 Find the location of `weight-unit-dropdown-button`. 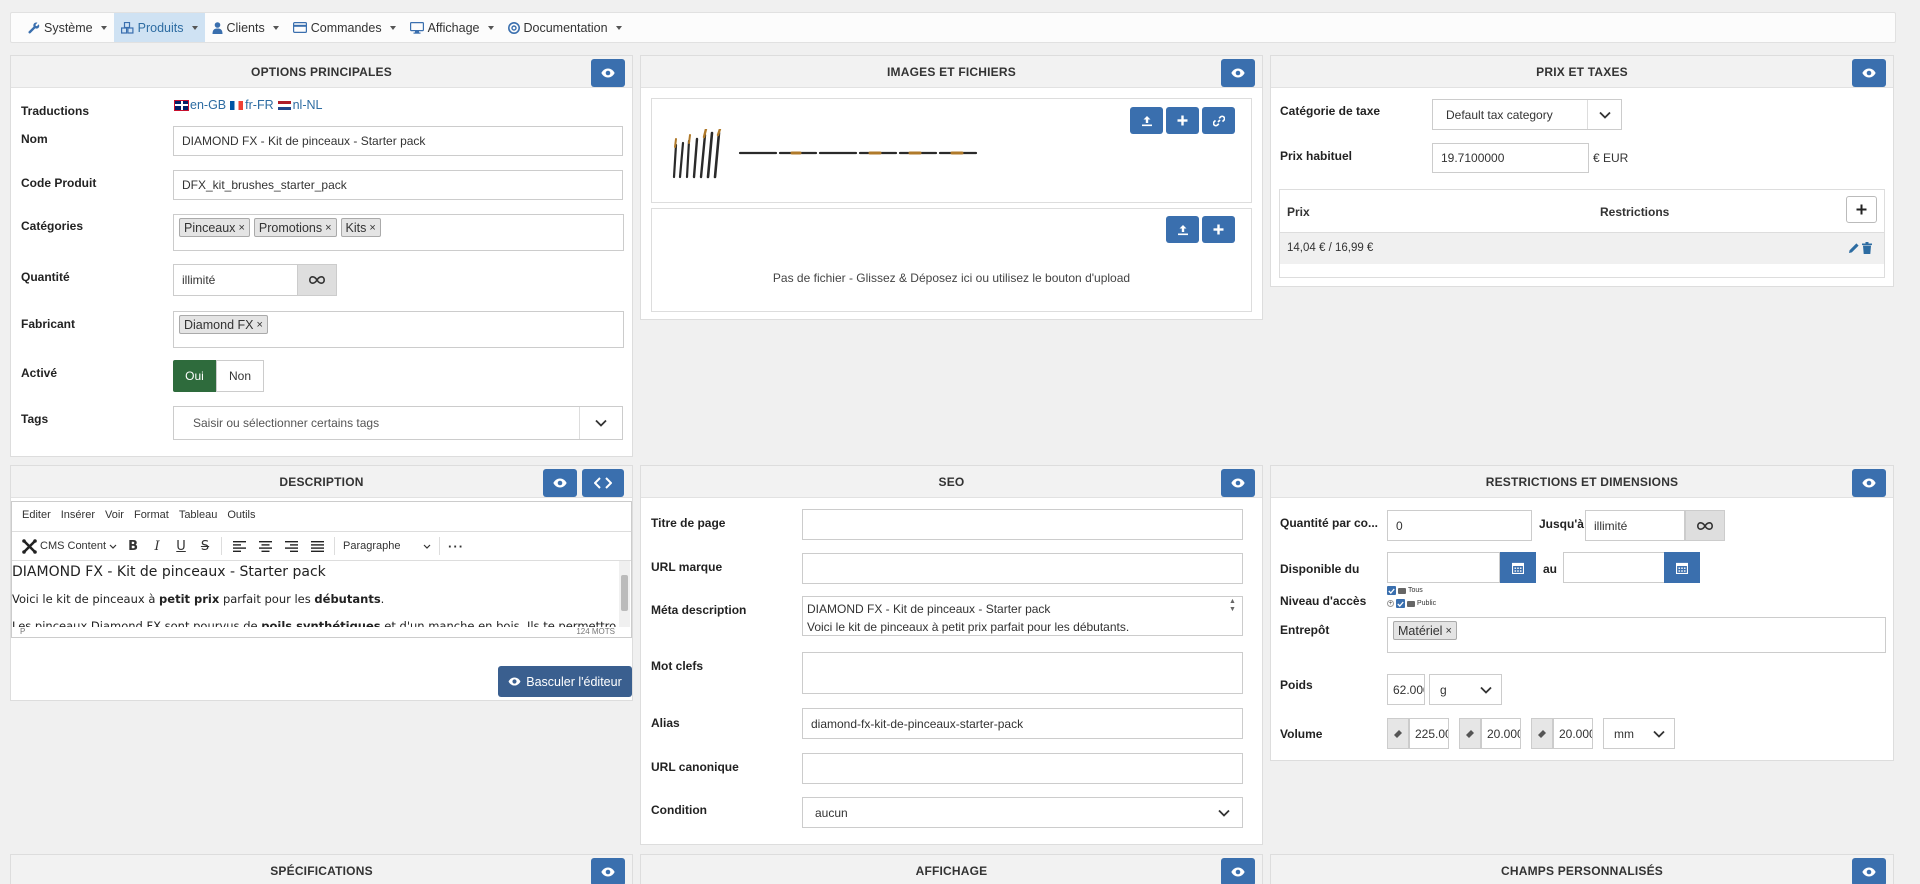

weight-unit-dropdown-button is located at coordinates (1486, 689).